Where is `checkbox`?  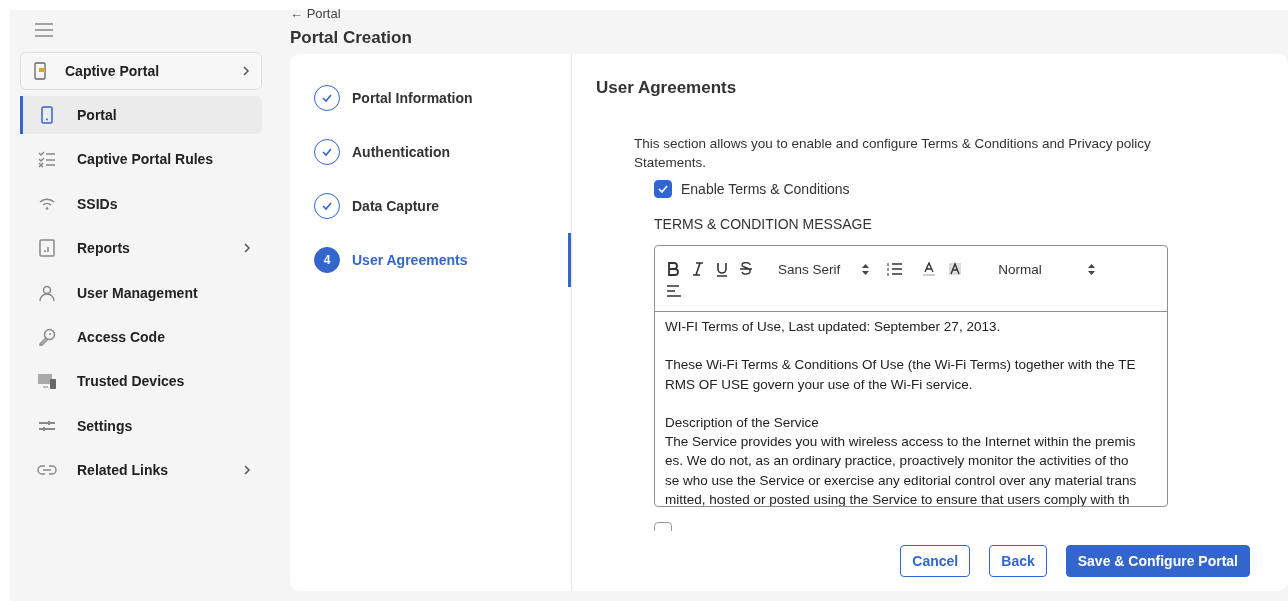
checkbox is located at coordinates (663, 189).